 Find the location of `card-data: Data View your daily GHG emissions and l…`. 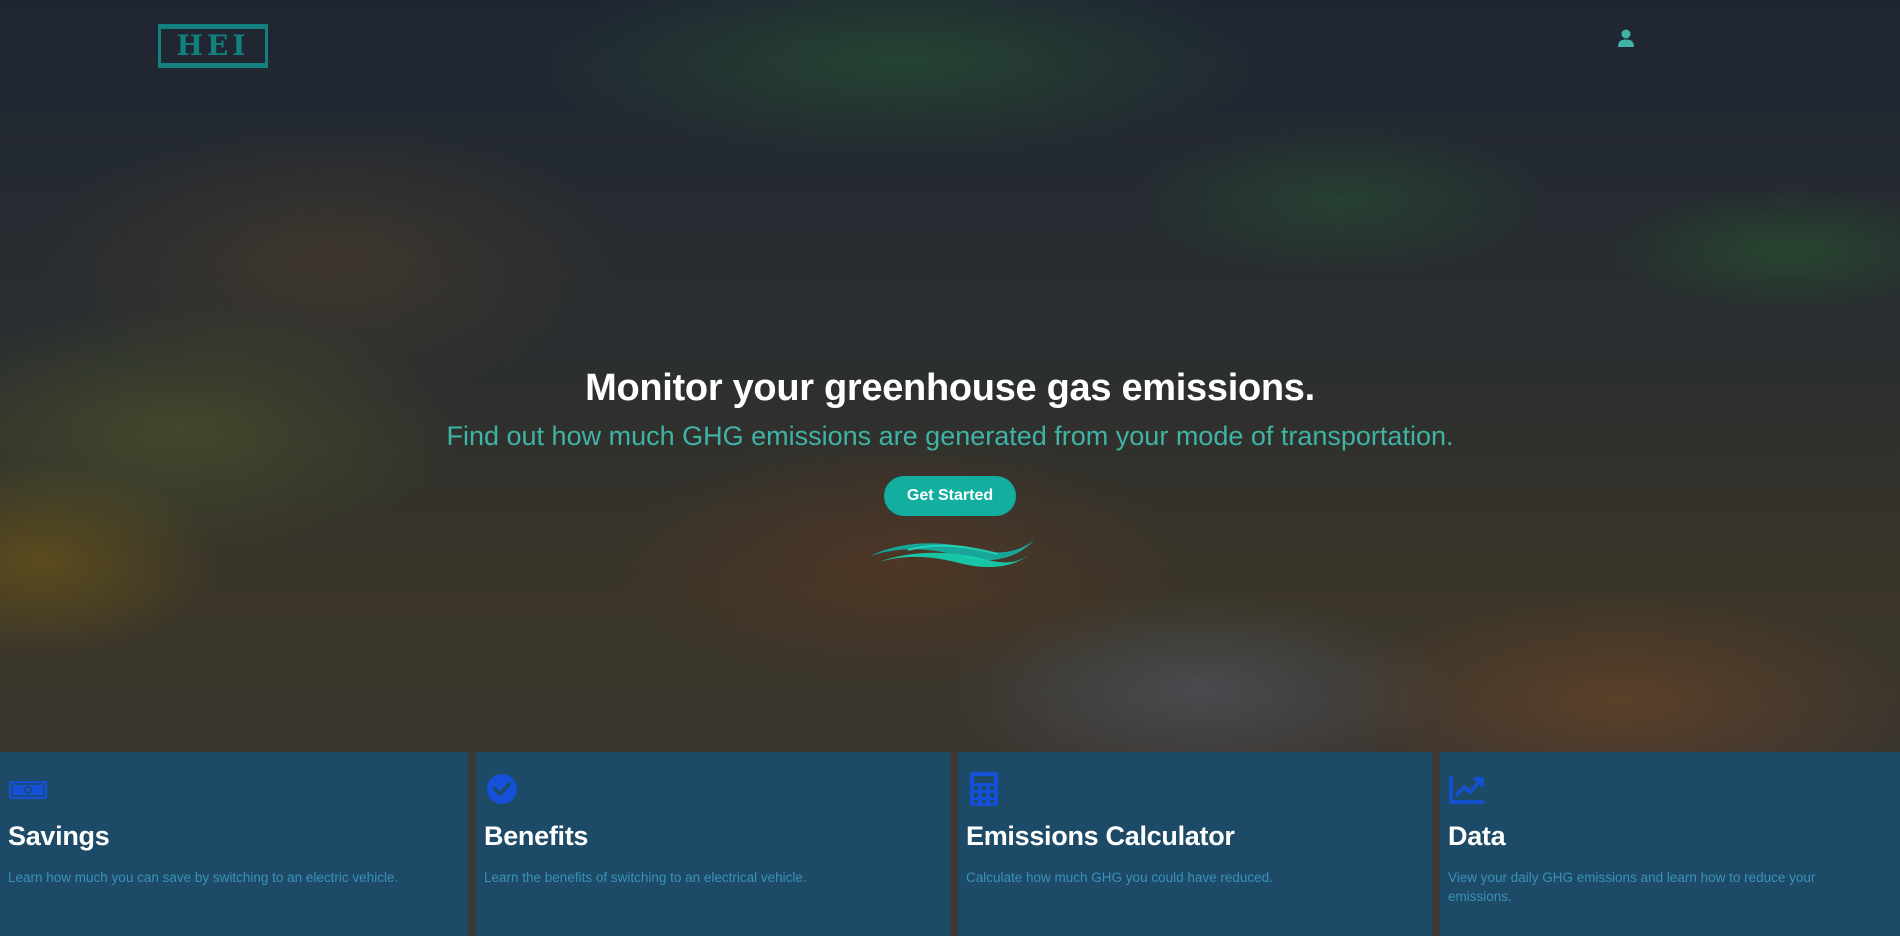

card-data: Data View your daily GHG emissions and l… is located at coordinates (1670, 844).